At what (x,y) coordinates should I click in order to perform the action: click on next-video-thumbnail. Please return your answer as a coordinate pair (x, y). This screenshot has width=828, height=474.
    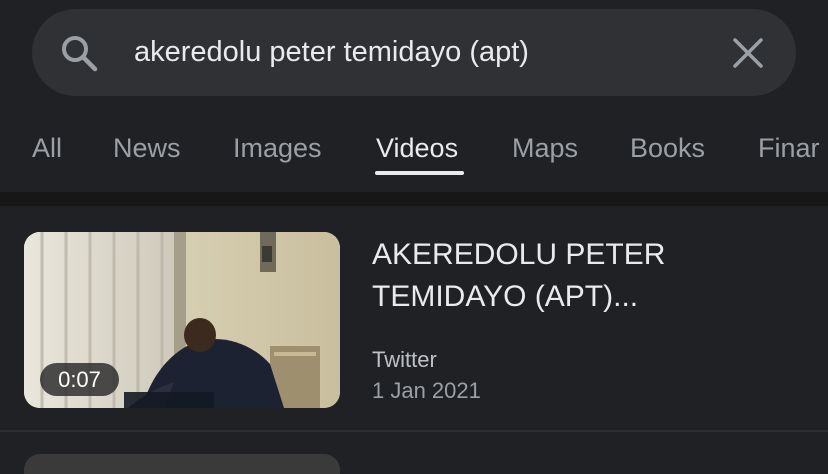
    Looking at the image, I should click on (182, 464).